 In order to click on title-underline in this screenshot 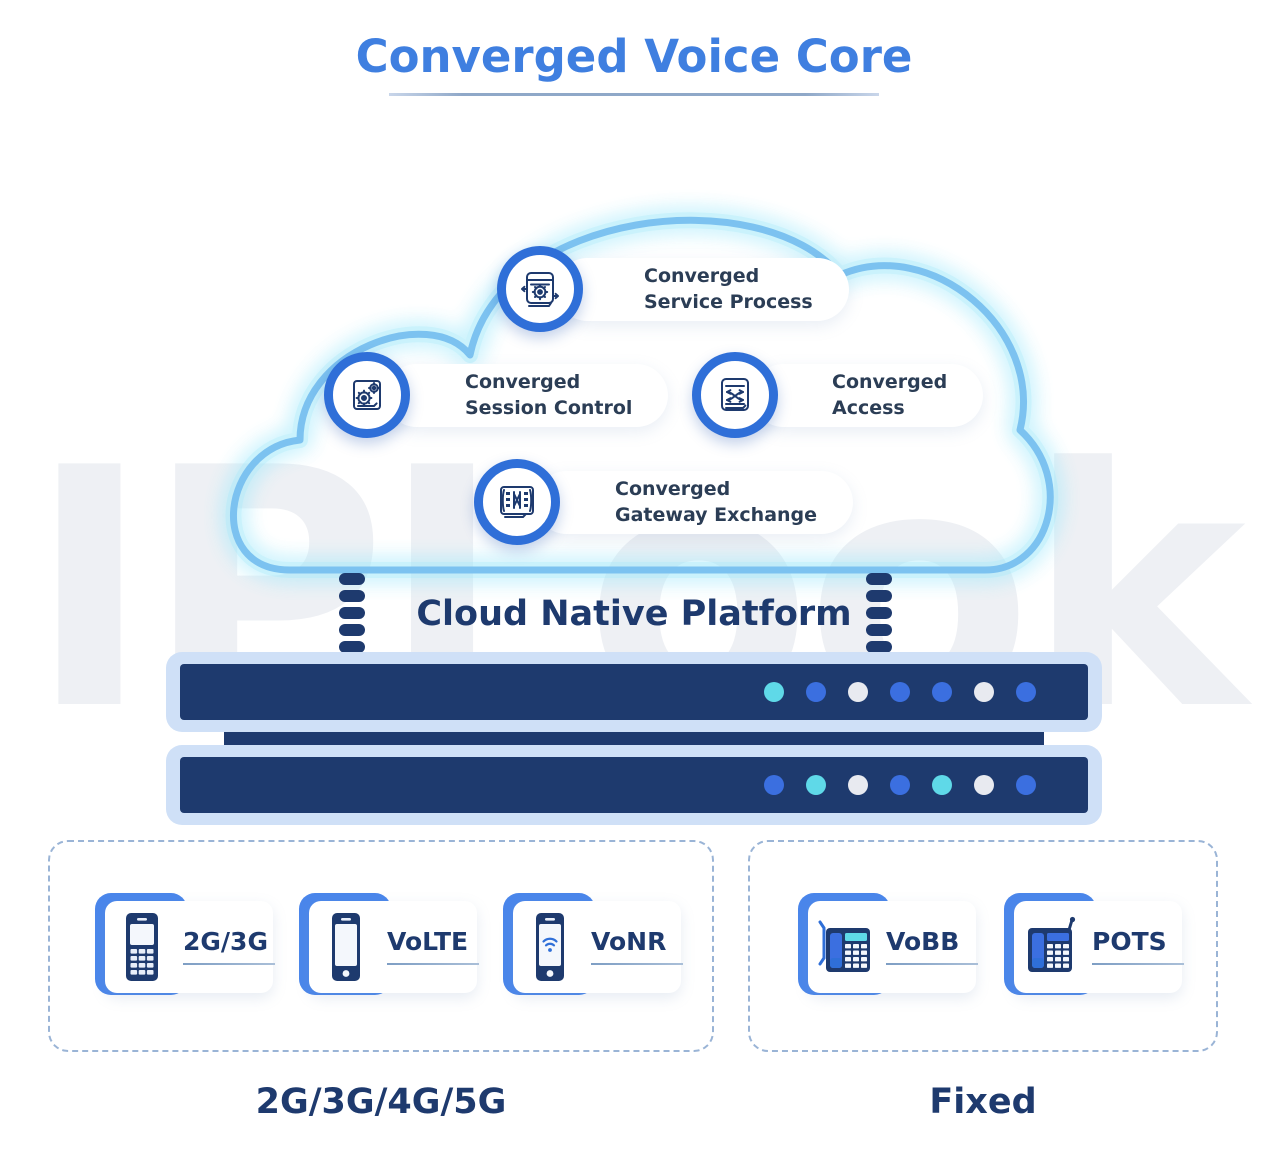, I will do `click(634, 94)`.